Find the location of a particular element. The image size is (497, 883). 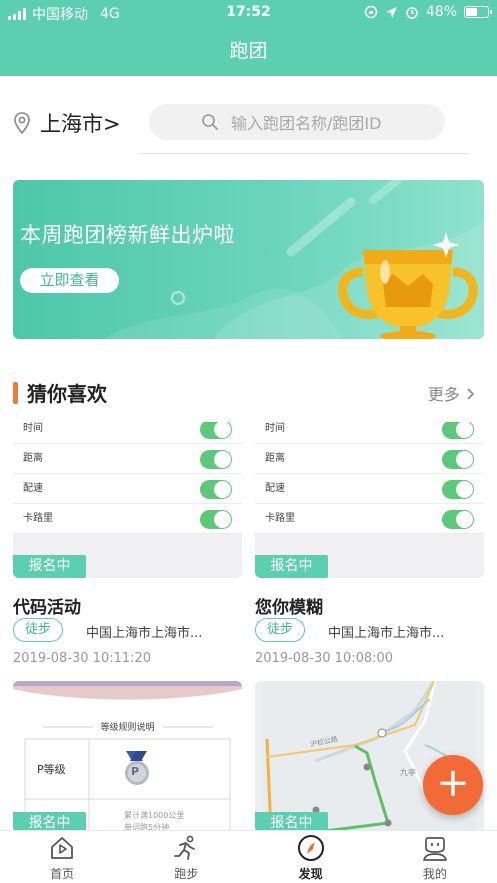

page-title: 跑团 is located at coordinates (248, 51).